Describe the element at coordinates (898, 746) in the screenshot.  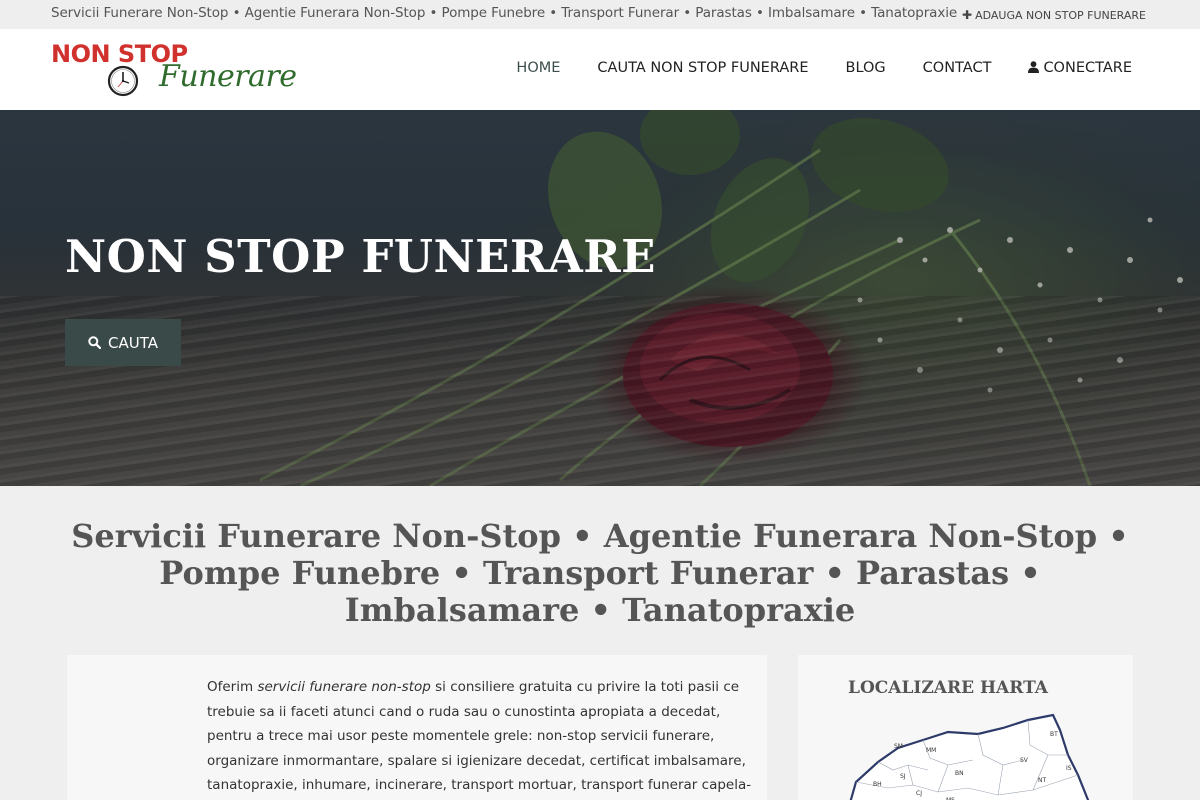
I see `county-label: SM` at that location.